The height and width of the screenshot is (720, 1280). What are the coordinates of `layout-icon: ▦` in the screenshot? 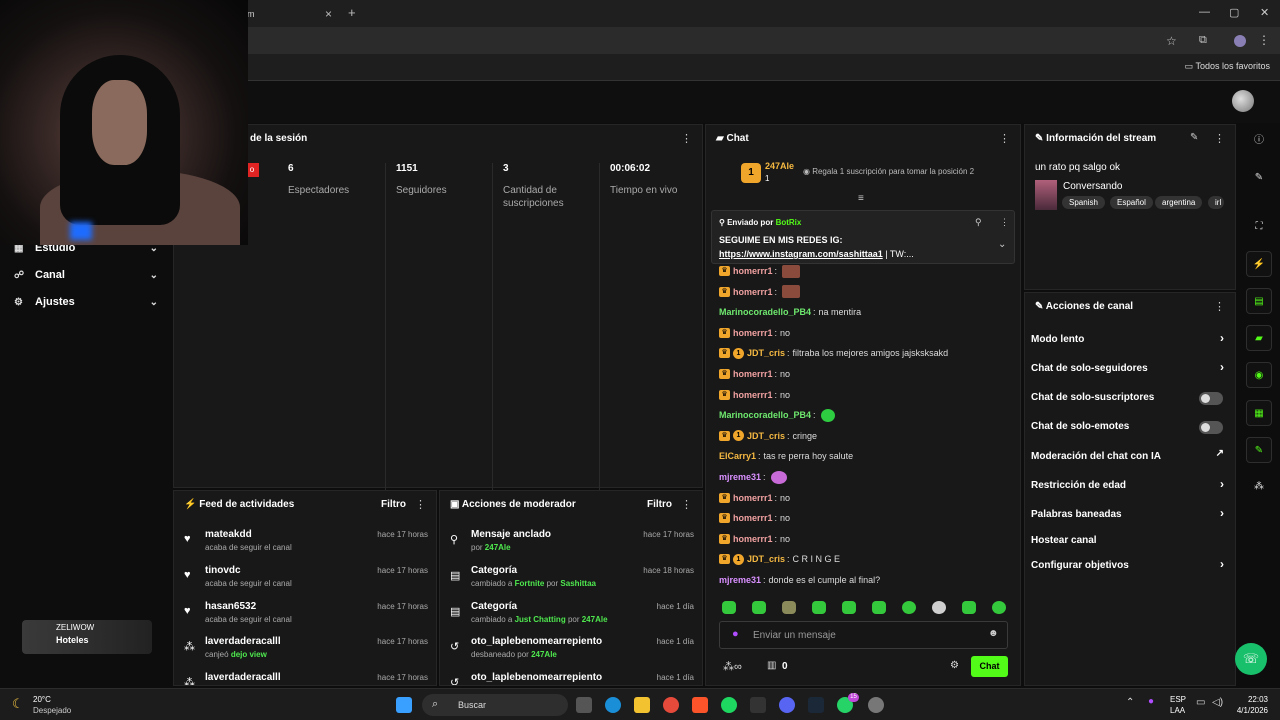 It's located at (1259, 413).